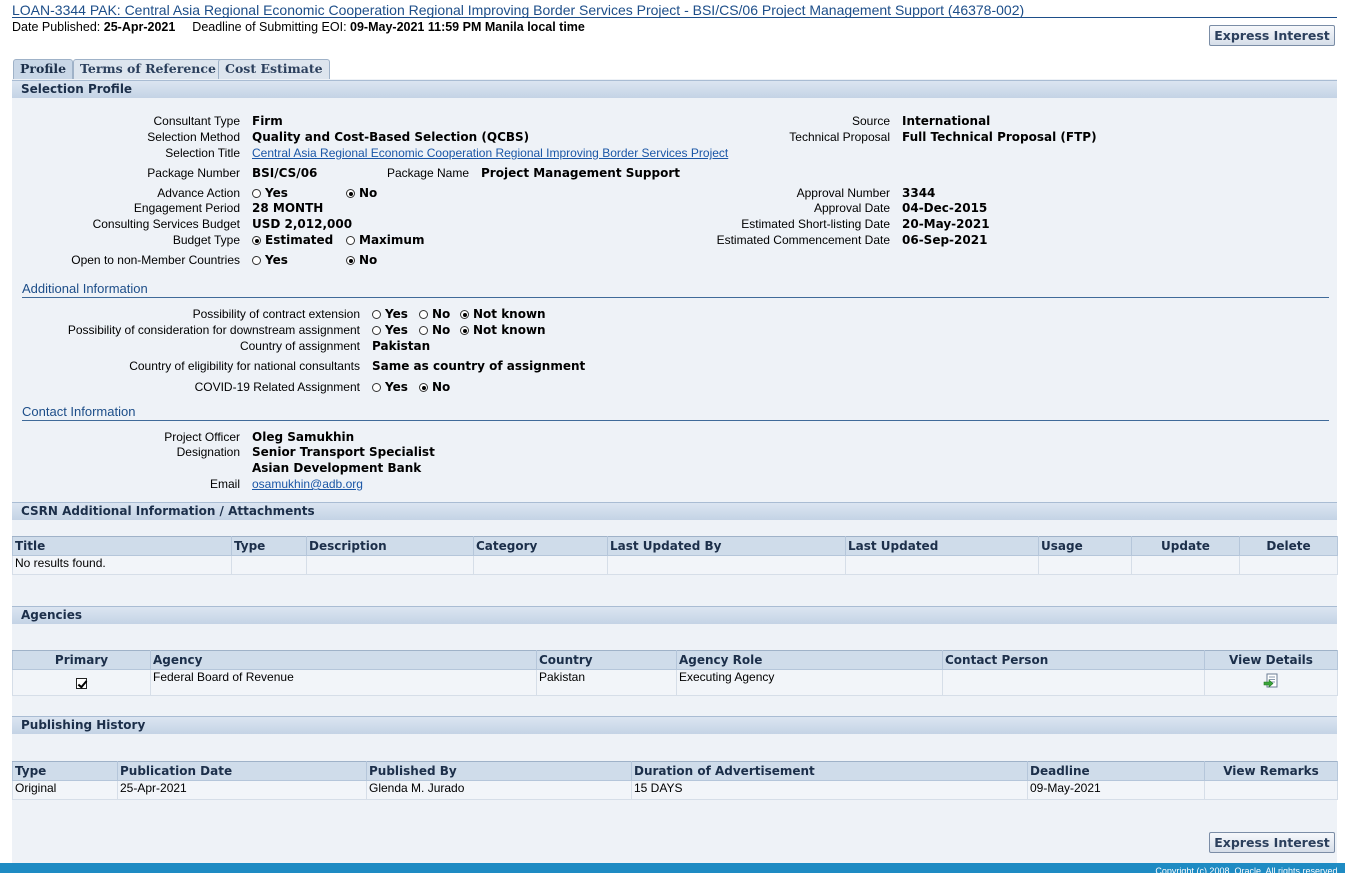 This screenshot has width=1345, height=876. I want to click on col-category: Category, so click(540, 546).